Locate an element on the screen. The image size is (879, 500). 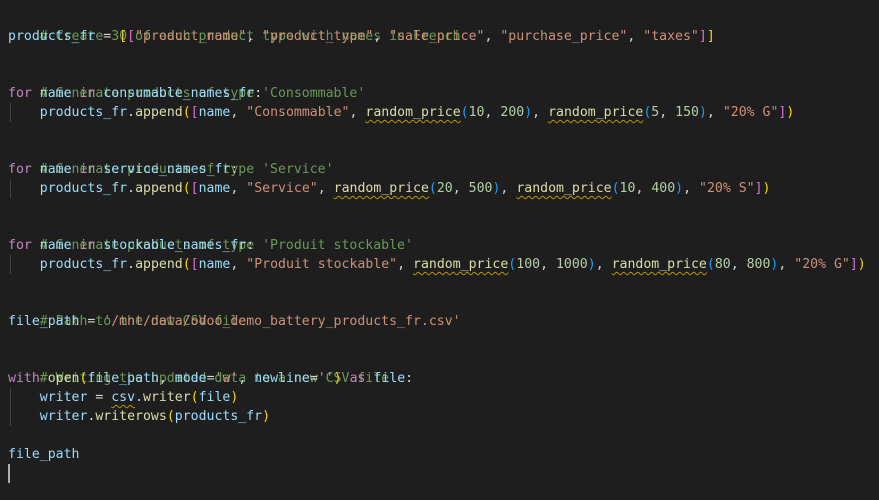
variable: service_names_fr is located at coordinates (167, 169).